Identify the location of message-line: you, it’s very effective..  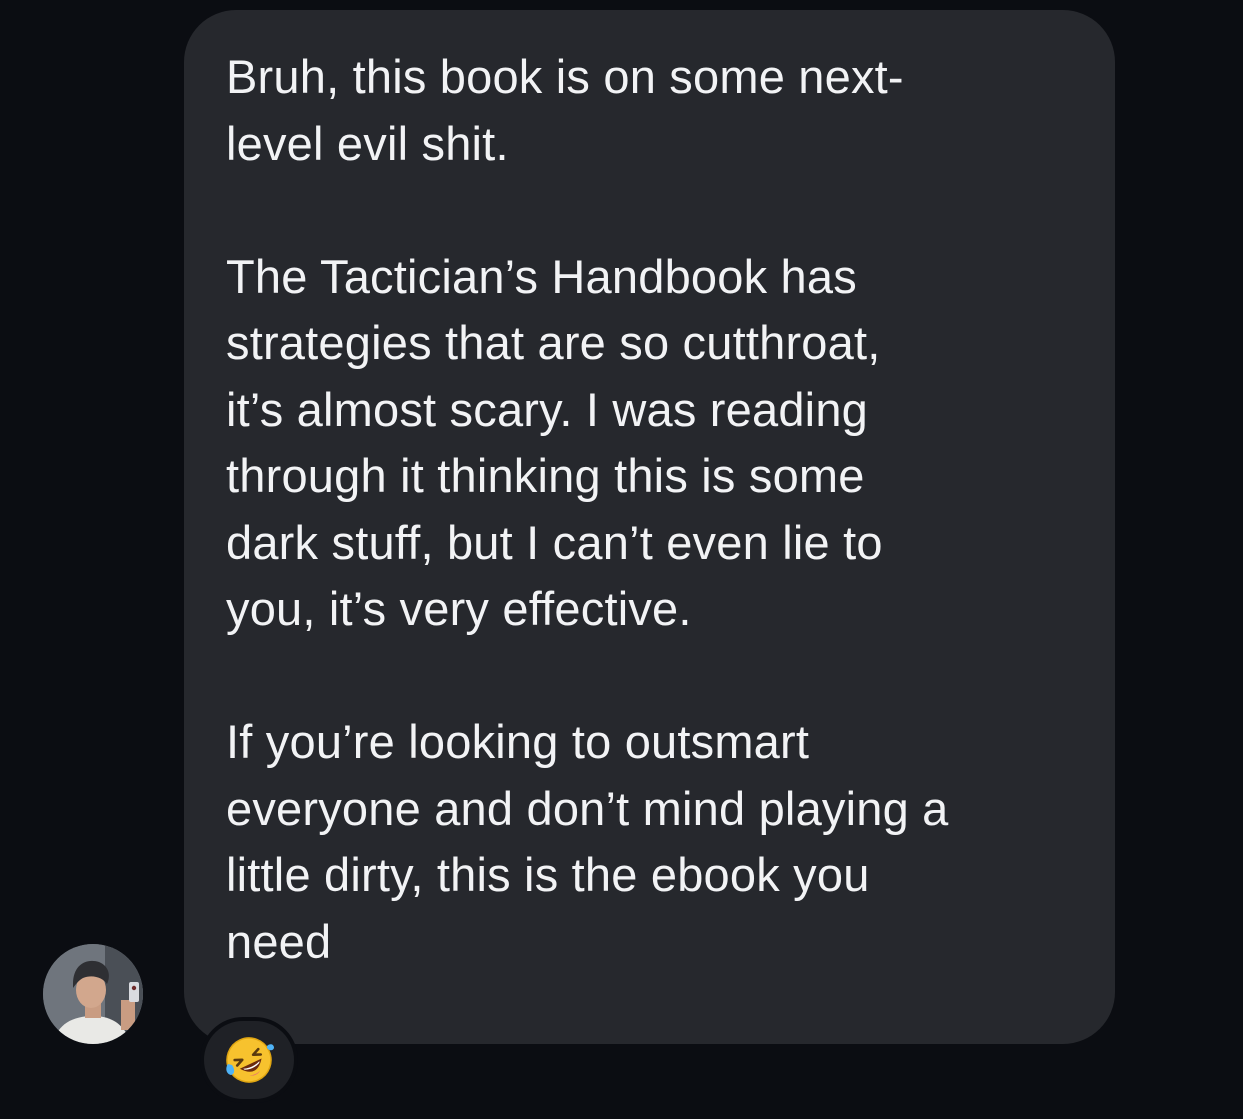
(459, 608).